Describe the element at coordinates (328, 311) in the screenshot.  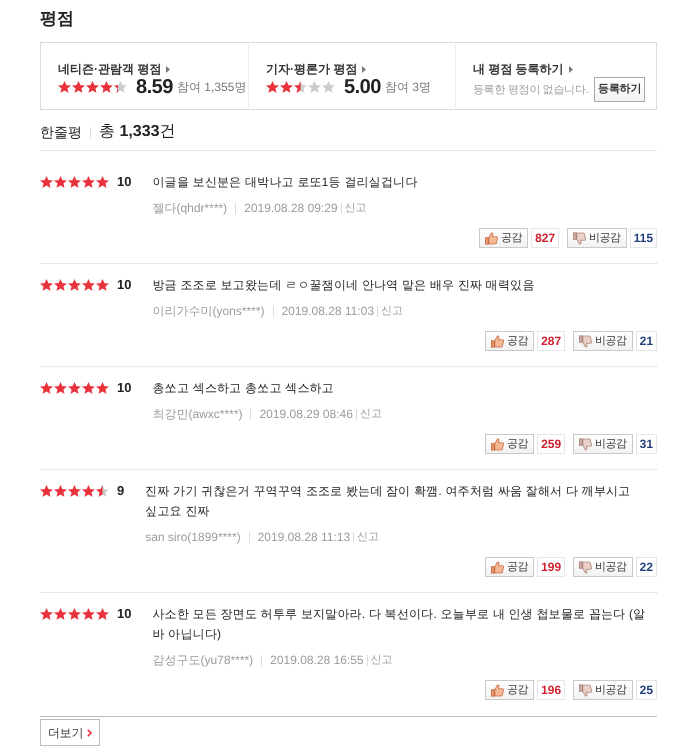
I see `review-date: 2019.08.28 11:03` at that location.